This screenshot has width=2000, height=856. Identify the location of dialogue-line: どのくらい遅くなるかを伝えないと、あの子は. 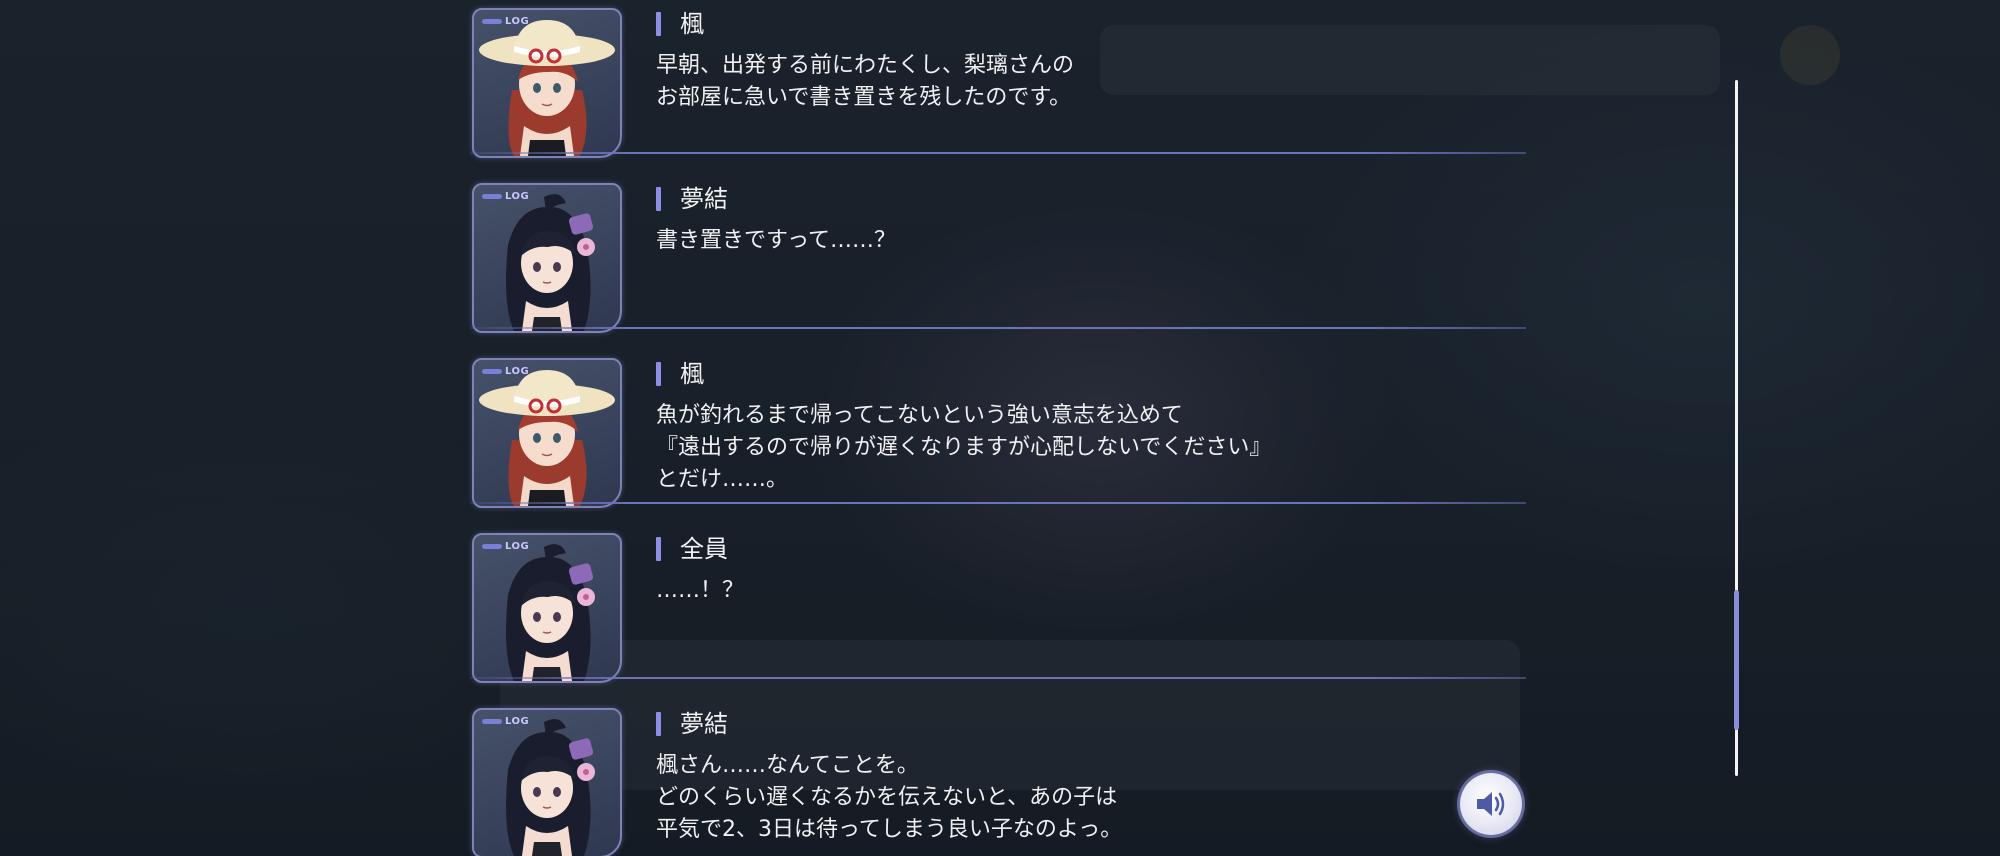
(887, 797).